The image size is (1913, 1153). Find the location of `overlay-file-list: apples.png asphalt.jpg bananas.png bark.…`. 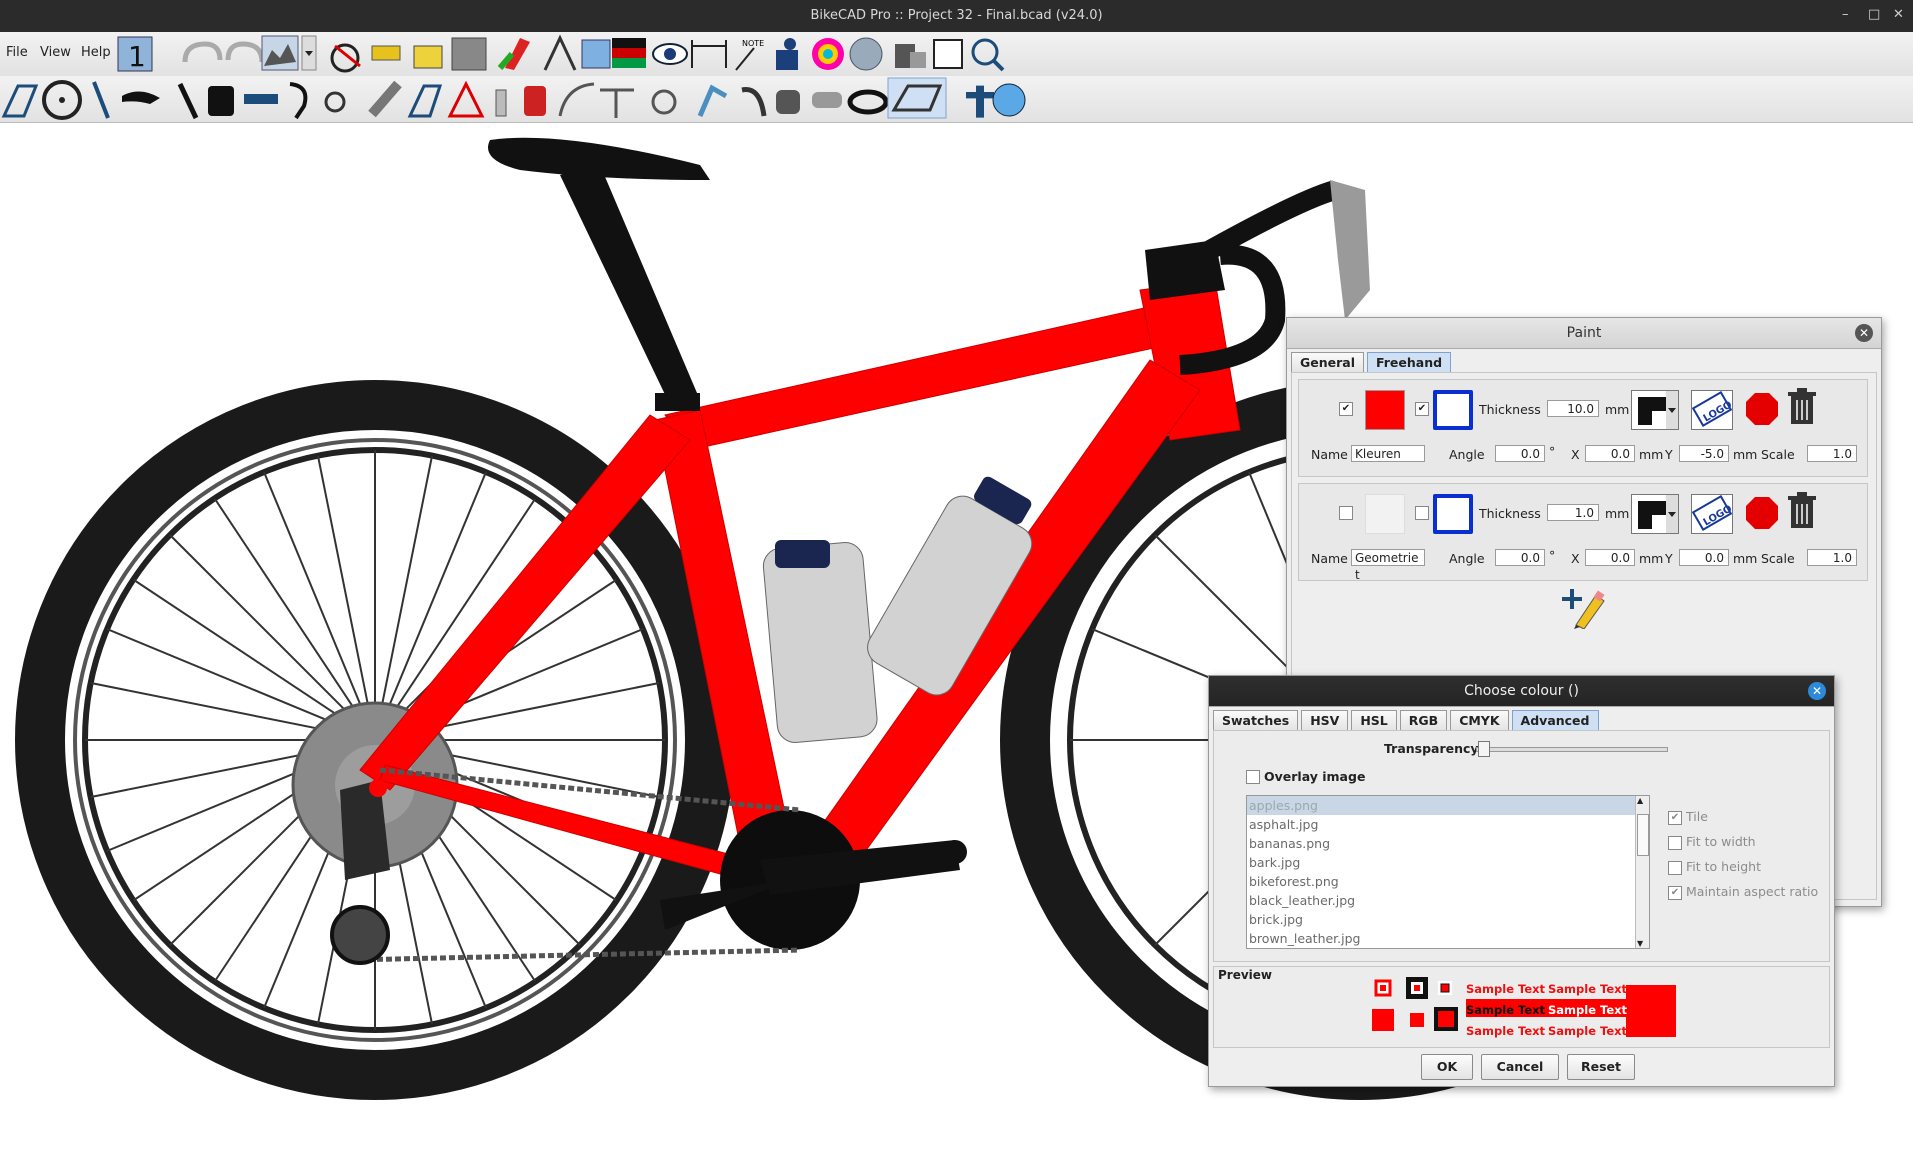

overlay-file-list: apples.png asphalt.jpg bananas.png bark.… is located at coordinates (1448, 872).